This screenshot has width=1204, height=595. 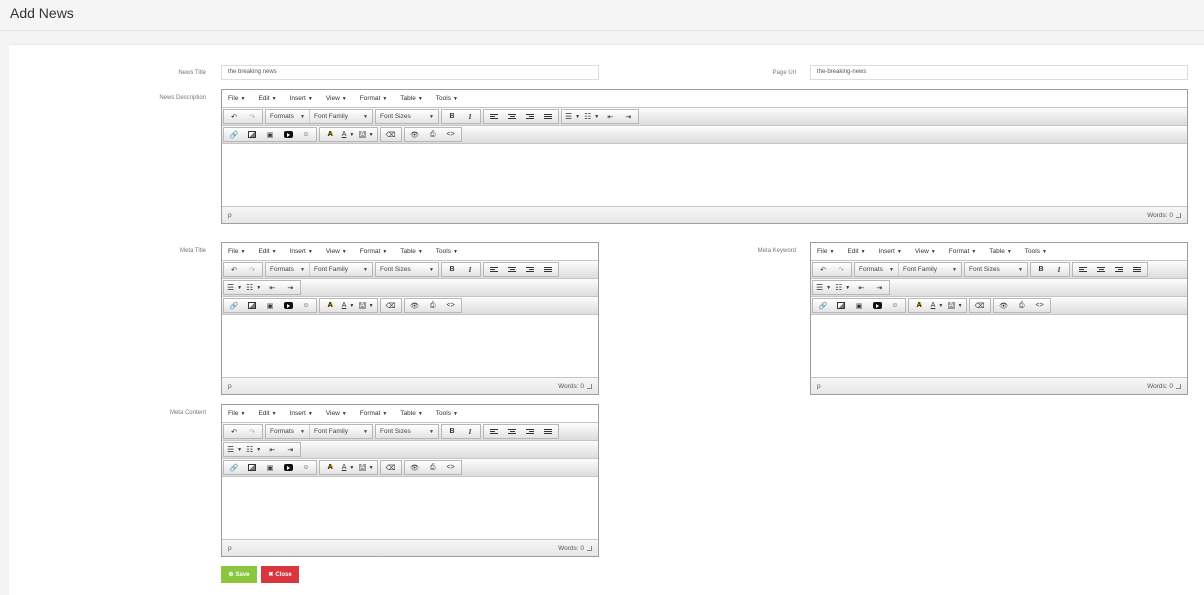 I want to click on meta-content-content-area, so click(x=410, y=507).